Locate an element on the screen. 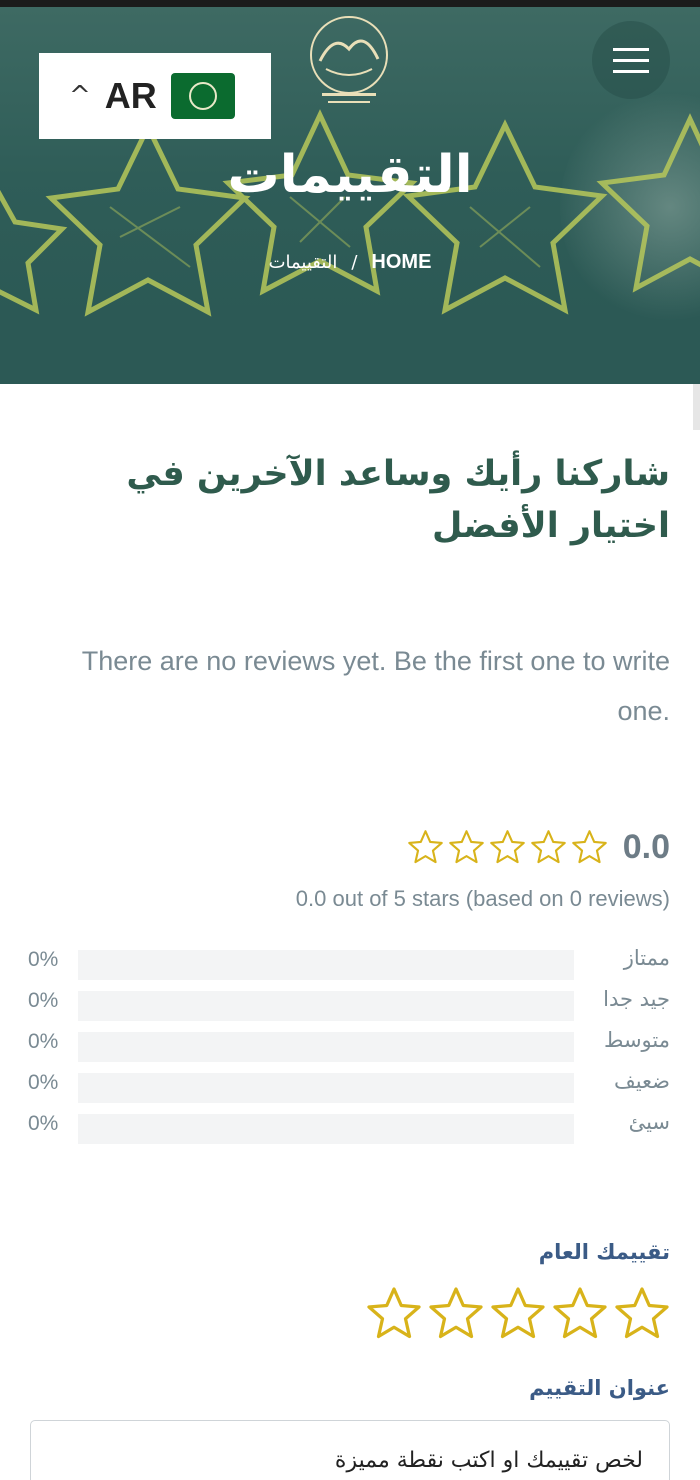 The height and width of the screenshot is (1480, 700). rating-distribution: 0% ممتاز 0% جيد جدا 0% متوسط 0% ضعيف 0% سيئ is located at coordinates (349, 1044).